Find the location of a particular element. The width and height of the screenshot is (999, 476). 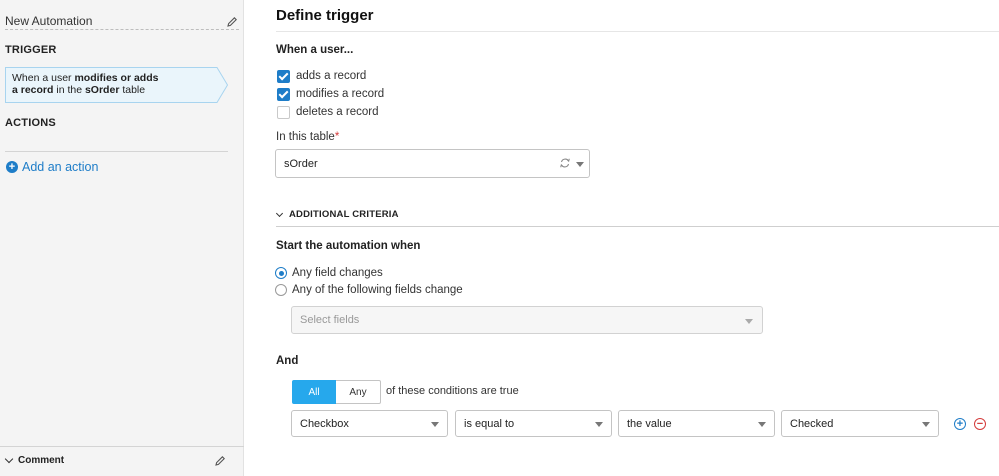

add-action-label: Add an action is located at coordinates (60, 167).